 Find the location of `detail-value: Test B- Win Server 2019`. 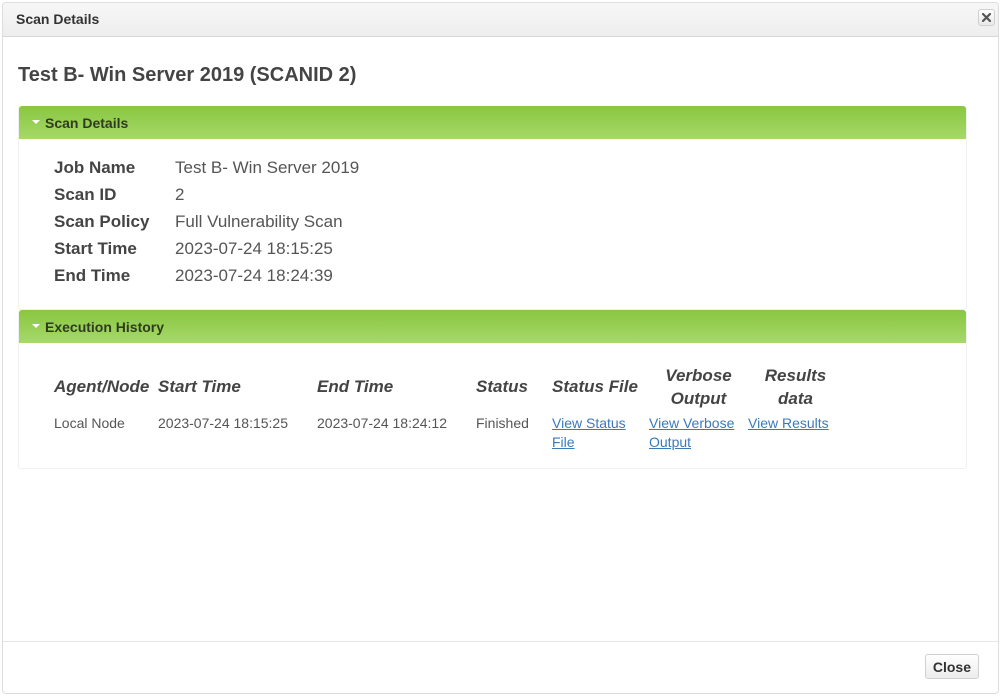

detail-value: Test B- Win Server 2019 is located at coordinates (267, 167).